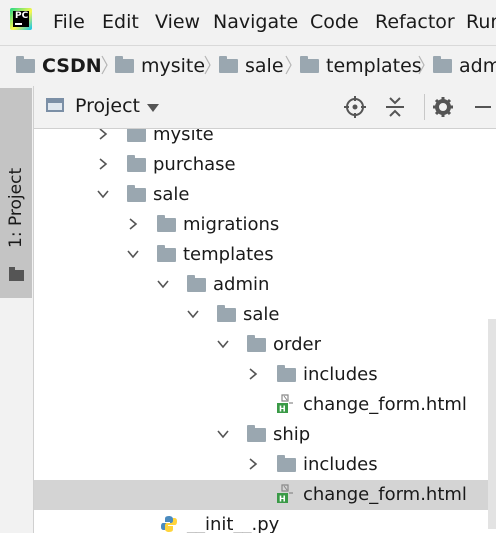  I want to click on breadcrumb-item-admin: admin, so click(464, 66).